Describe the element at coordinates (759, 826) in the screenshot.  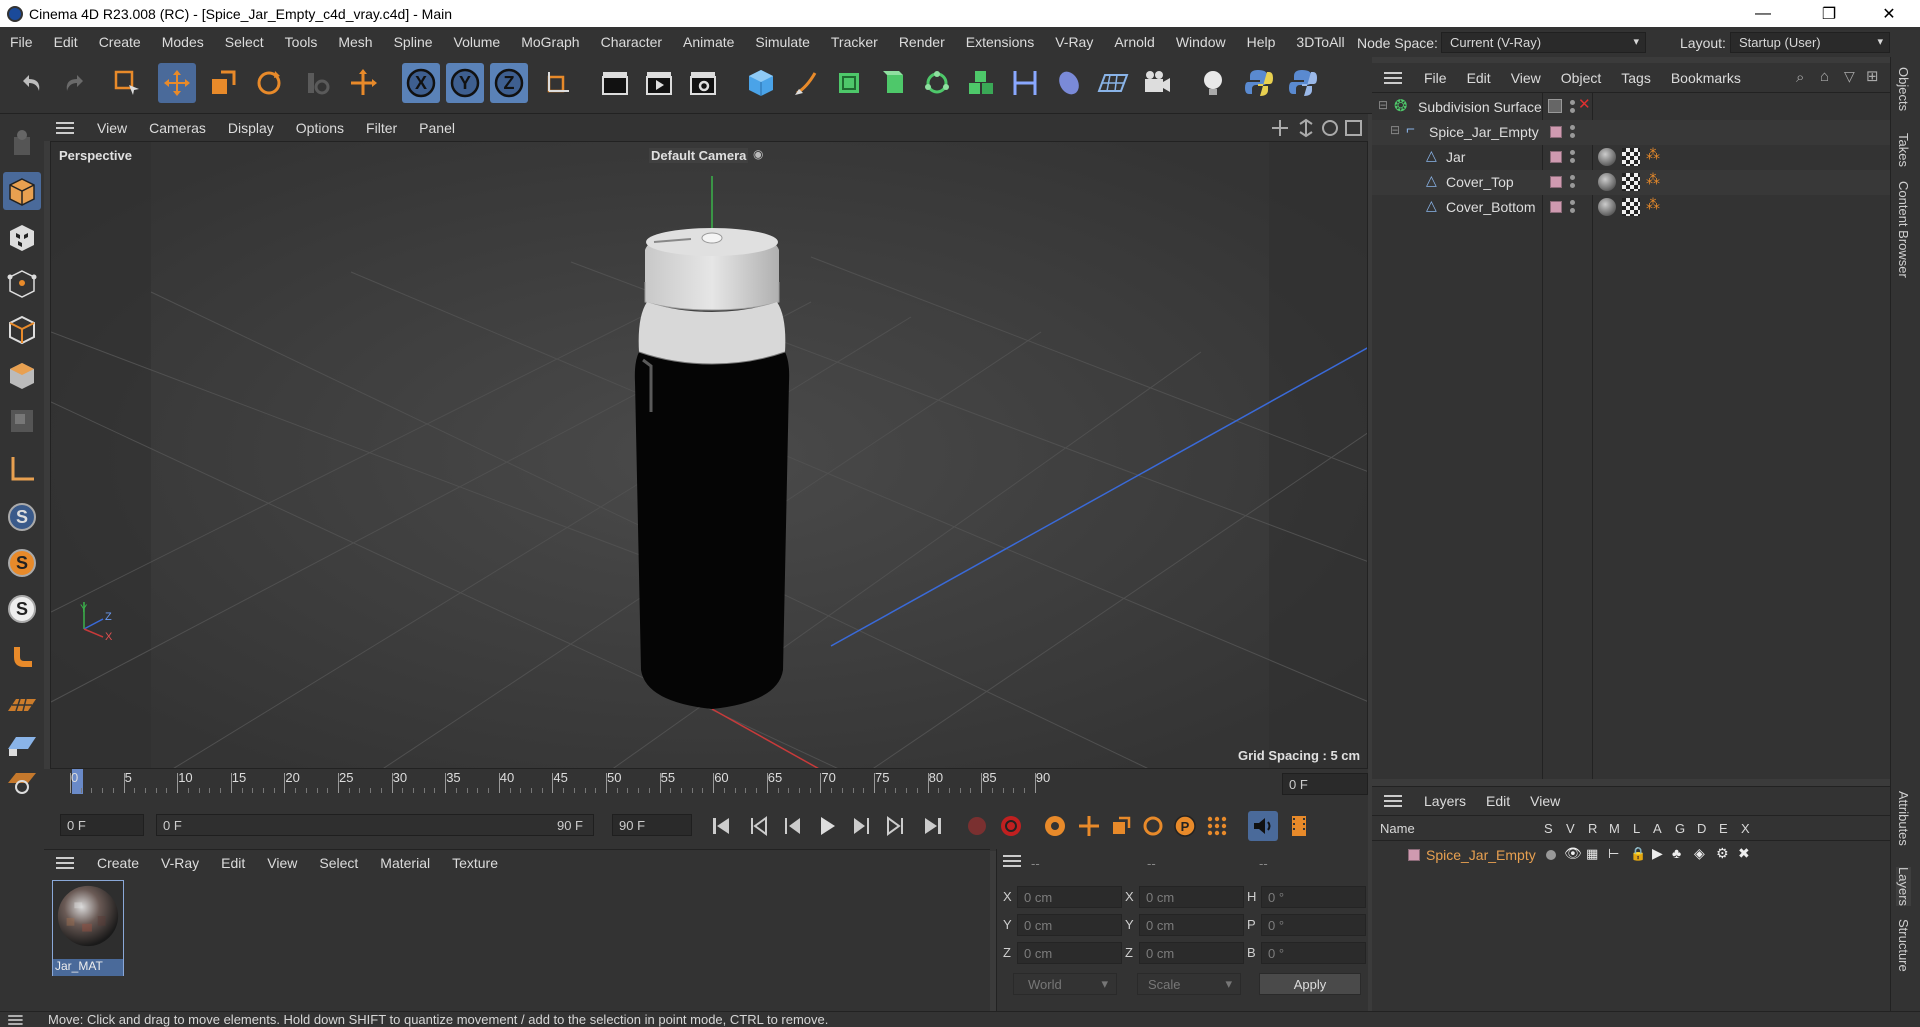
I see `previous-key-button` at that location.